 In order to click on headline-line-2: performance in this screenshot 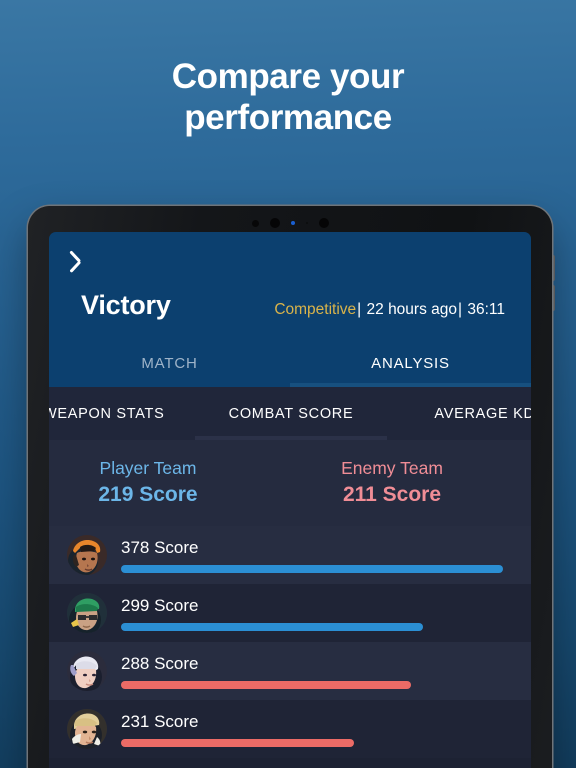, I will do `click(288, 117)`.